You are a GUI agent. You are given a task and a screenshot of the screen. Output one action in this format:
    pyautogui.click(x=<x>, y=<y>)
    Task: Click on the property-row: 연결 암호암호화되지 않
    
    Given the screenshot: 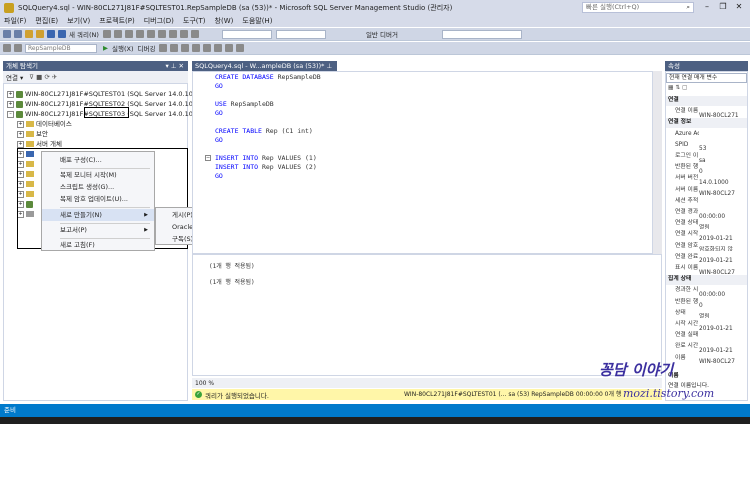 What is the action you would take?
    pyautogui.click(x=706, y=247)
    